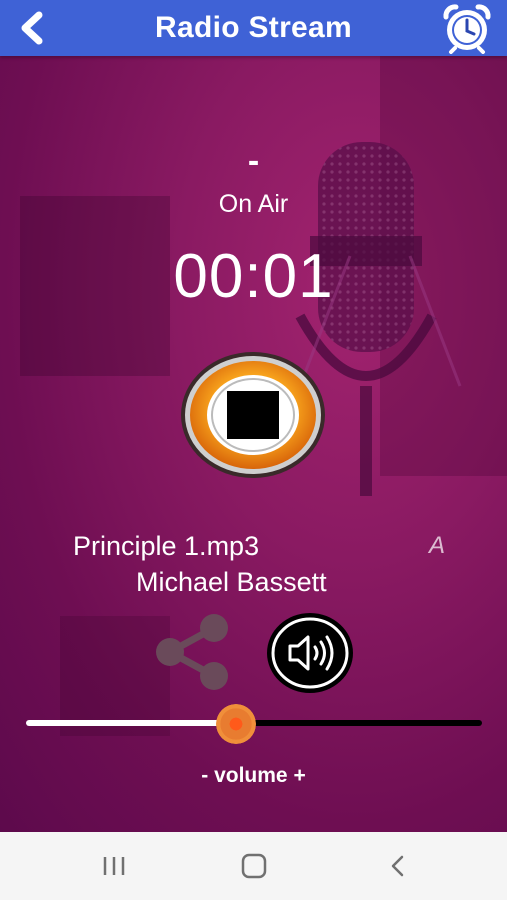 This screenshot has height=900, width=507. I want to click on recents-icon, so click(114, 866).